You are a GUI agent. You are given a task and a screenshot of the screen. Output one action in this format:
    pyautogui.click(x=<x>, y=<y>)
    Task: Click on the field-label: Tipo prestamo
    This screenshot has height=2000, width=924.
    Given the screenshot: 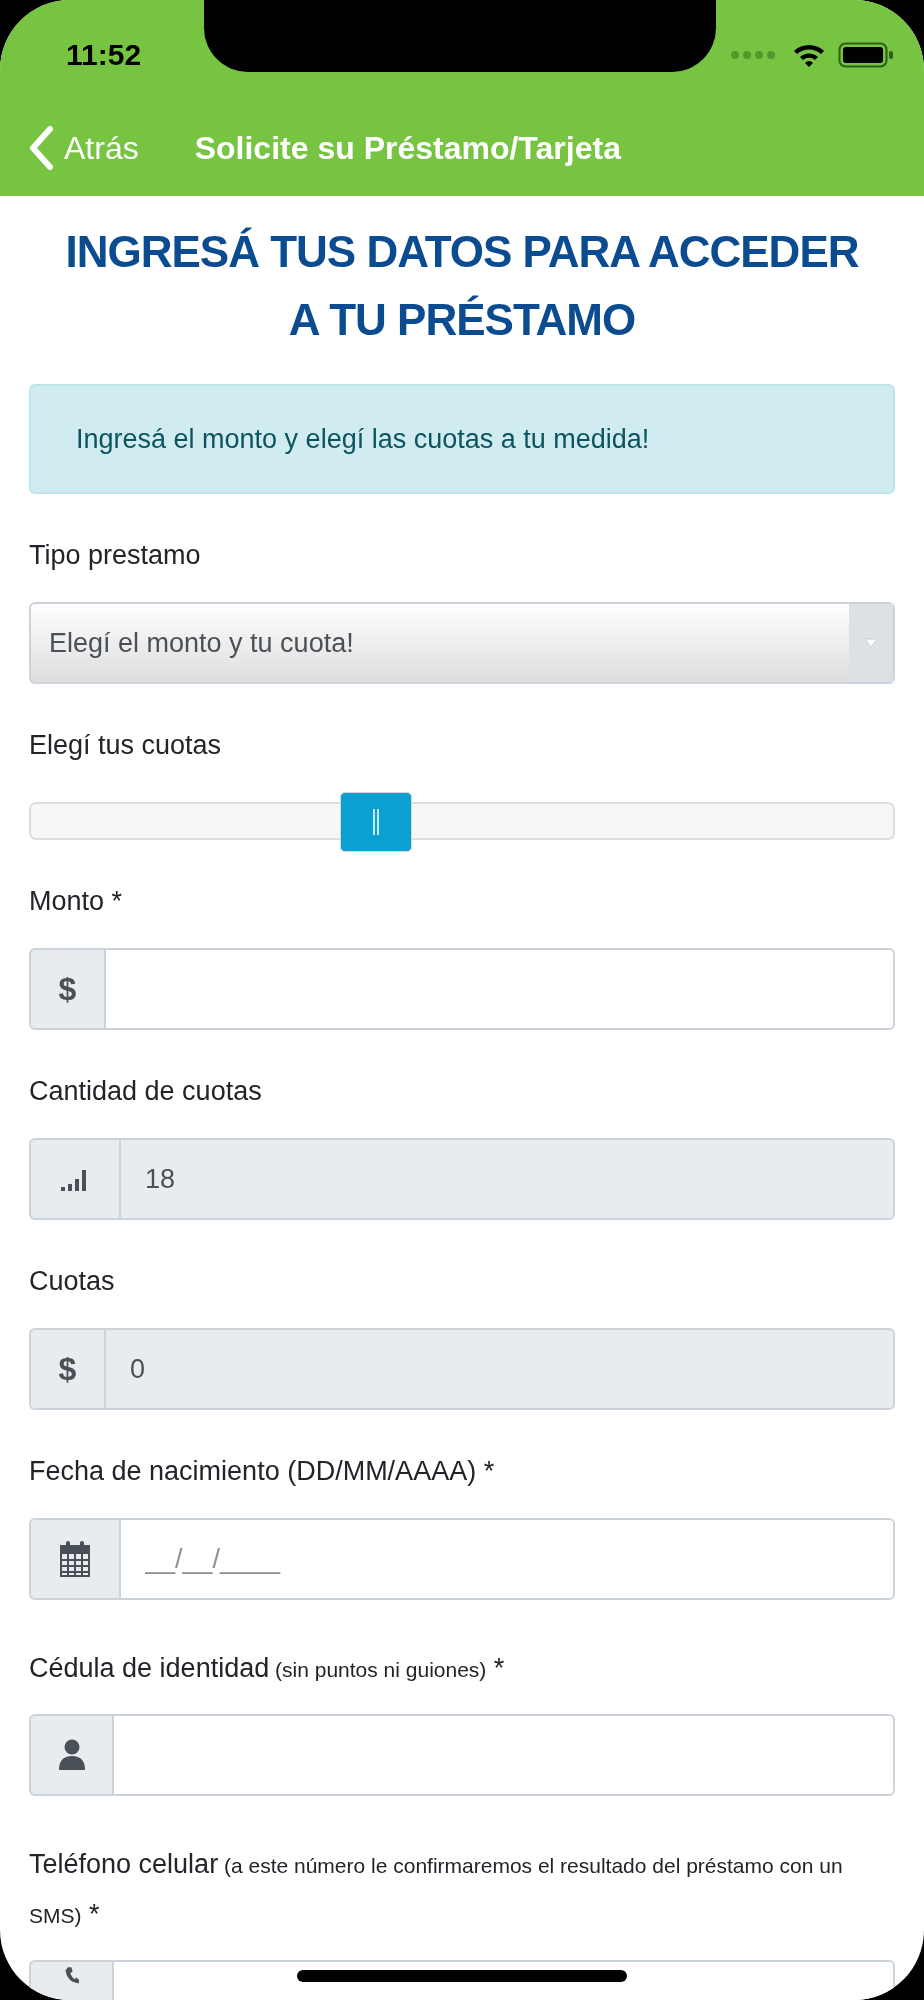 What is the action you would take?
    pyautogui.click(x=115, y=555)
    